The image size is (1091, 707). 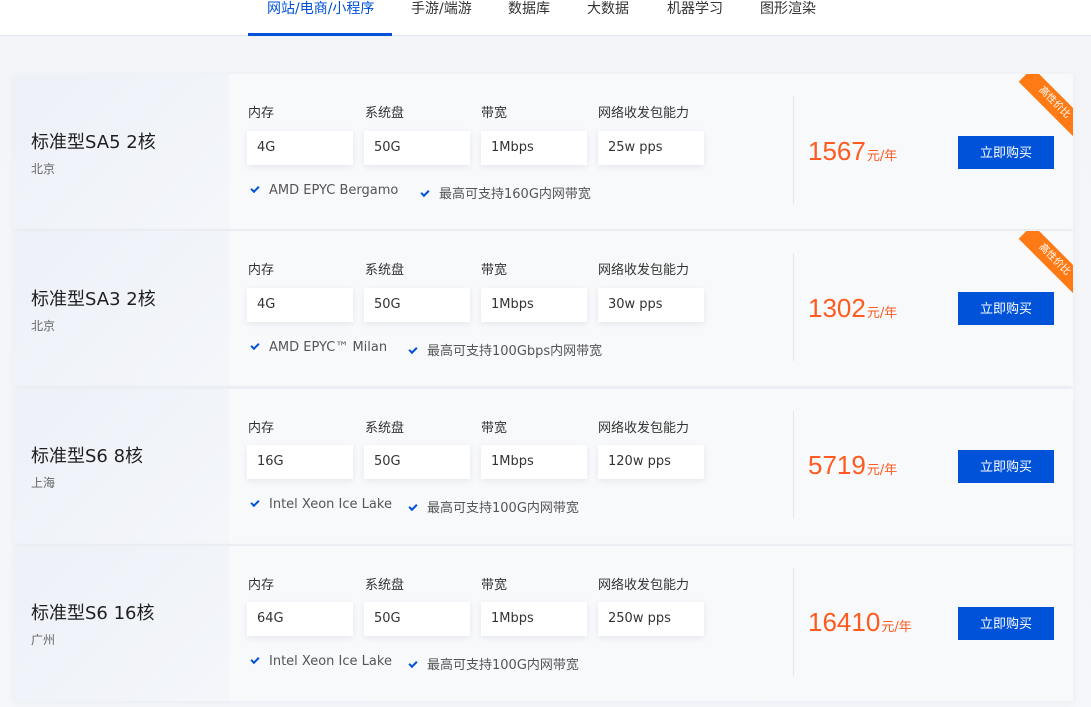 I want to click on price-value: 1567, so click(x=837, y=151).